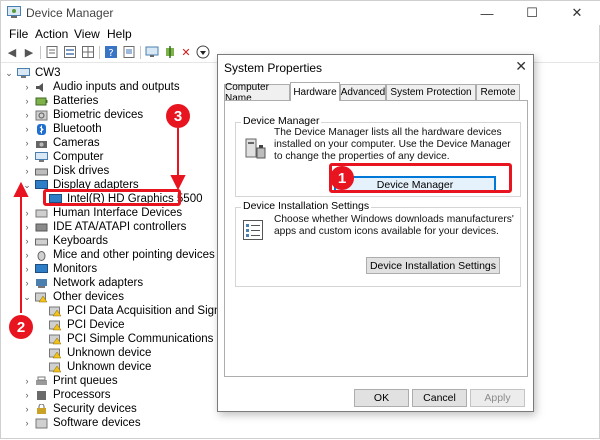 The width and height of the screenshot is (600, 440). Describe the element at coordinates (52, 52) in the screenshot. I see `properties-sheet-icon` at that location.